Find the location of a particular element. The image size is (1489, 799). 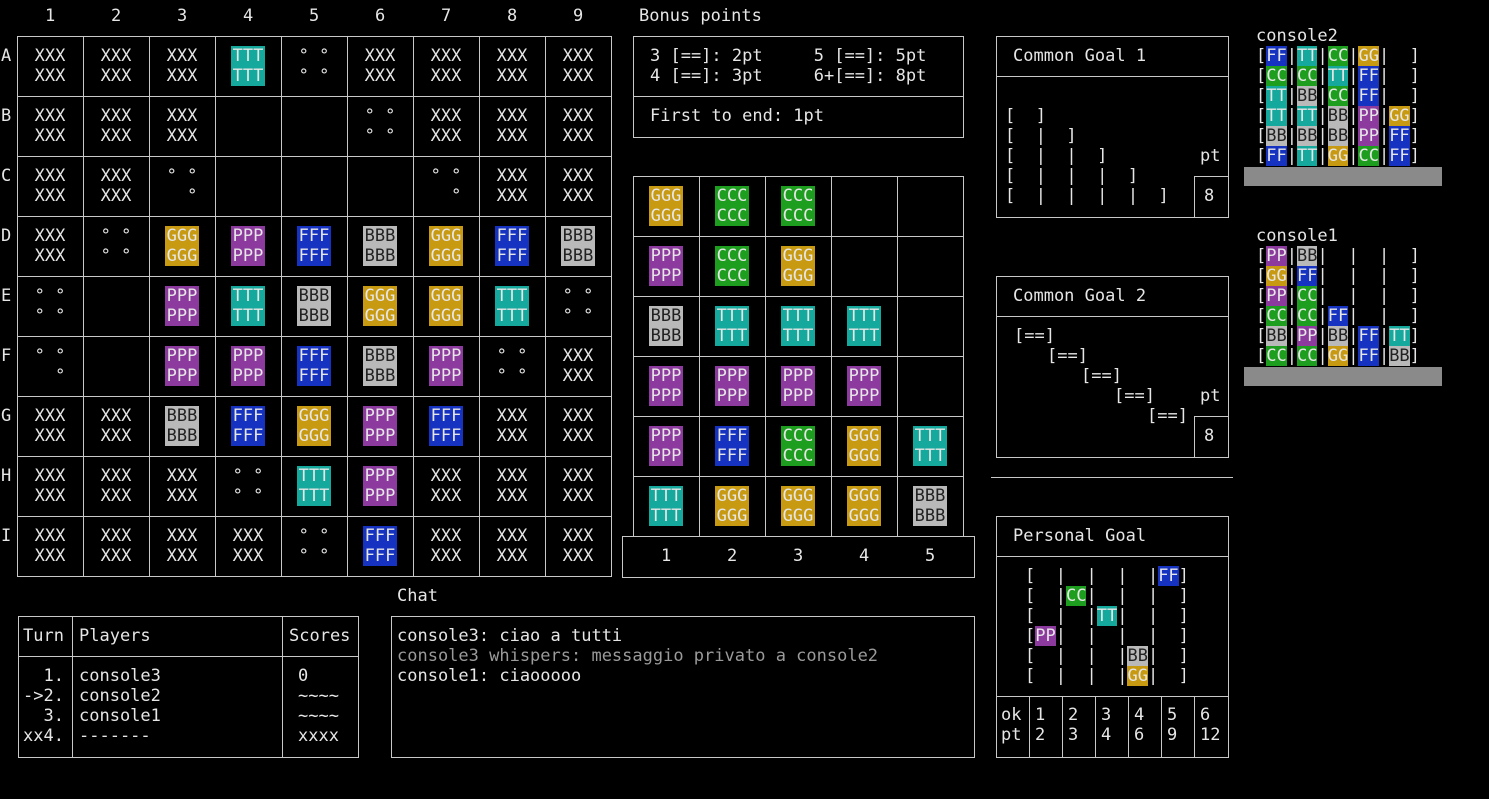

board-cell-F3: PPP PPP is located at coordinates (182, 366).